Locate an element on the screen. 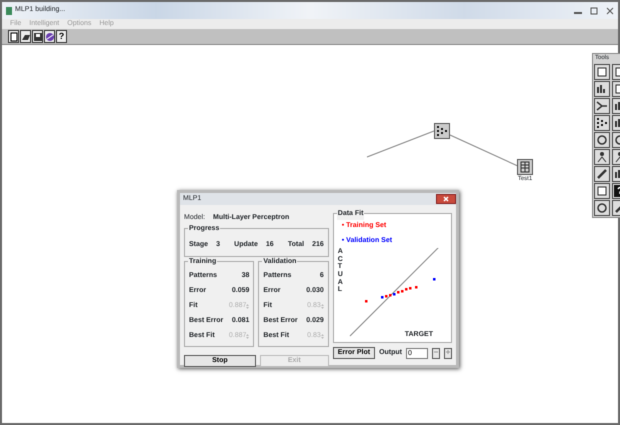 The image size is (620, 425). network-node-icon is located at coordinates (442, 131).